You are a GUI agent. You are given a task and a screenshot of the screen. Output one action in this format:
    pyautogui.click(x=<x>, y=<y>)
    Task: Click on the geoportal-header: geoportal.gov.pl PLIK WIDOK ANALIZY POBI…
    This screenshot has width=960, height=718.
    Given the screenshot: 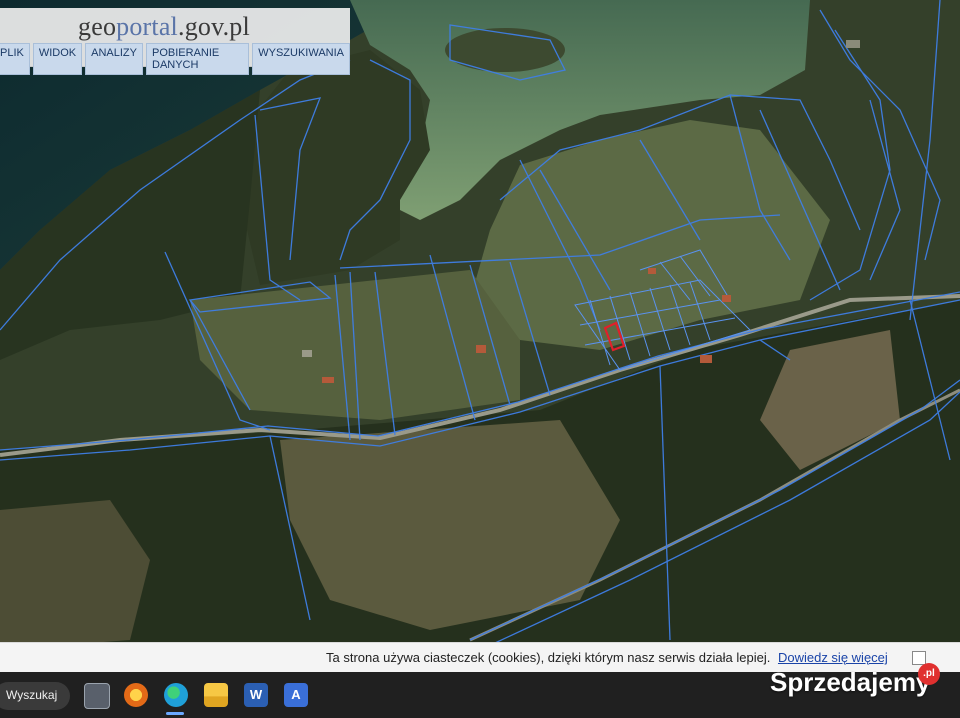 What is the action you would take?
    pyautogui.click(x=175, y=41)
    